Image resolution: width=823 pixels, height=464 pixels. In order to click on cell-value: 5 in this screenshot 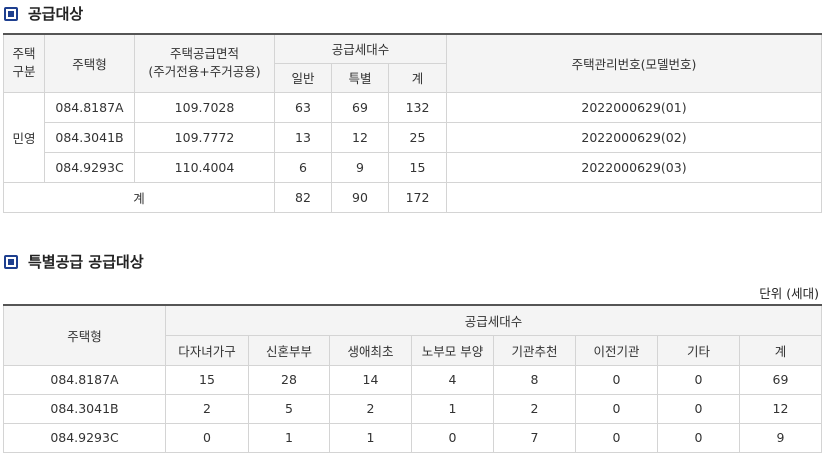, I will do `click(289, 408)`.